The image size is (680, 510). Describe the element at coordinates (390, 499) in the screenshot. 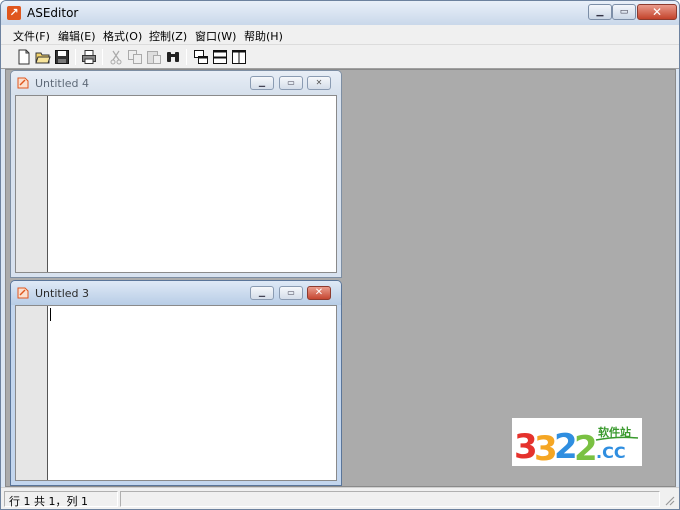

I see `status-pane-message` at that location.